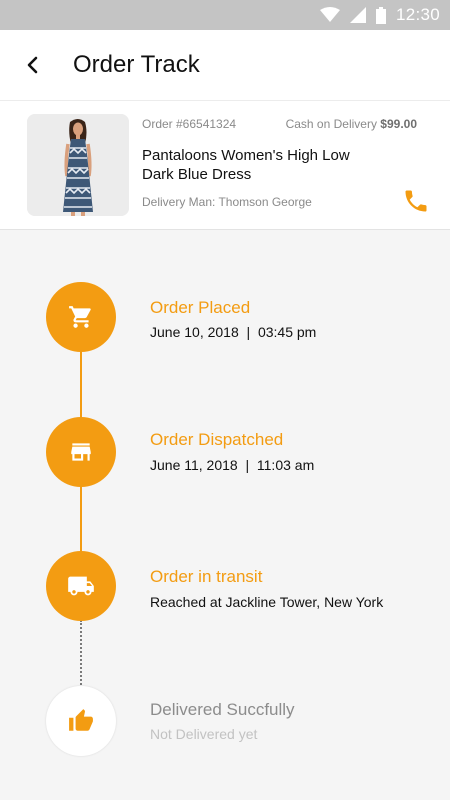 Image resolution: width=450 pixels, height=800 pixels. What do you see at coordinates (222, 709) in the screenshot?
I see `step-title-delivered: Delivered Succfully` at bounding box center [222, 709].